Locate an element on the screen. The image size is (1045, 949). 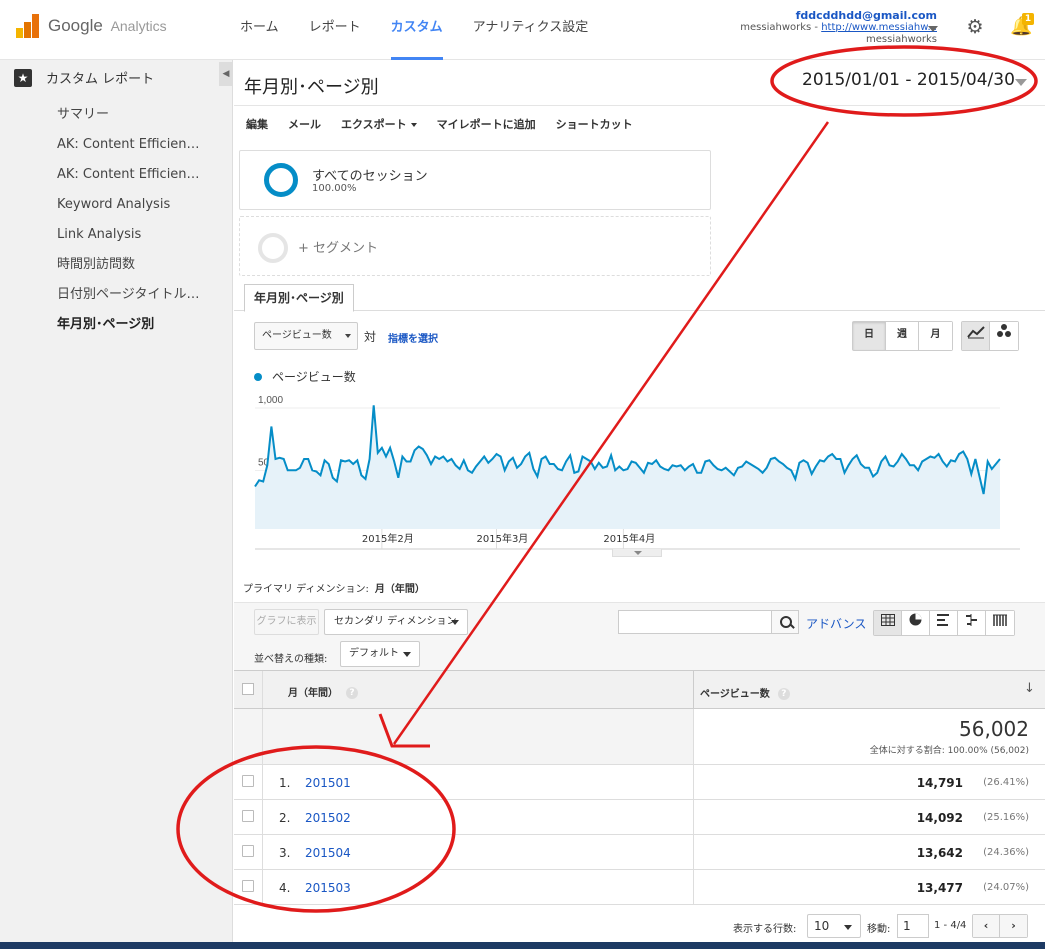
next-page-icon: › is located at coordinates (1013, 926).